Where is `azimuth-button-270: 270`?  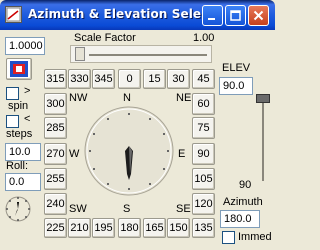
azimuth-button-270: 270 is located at coordinates (55, 154).